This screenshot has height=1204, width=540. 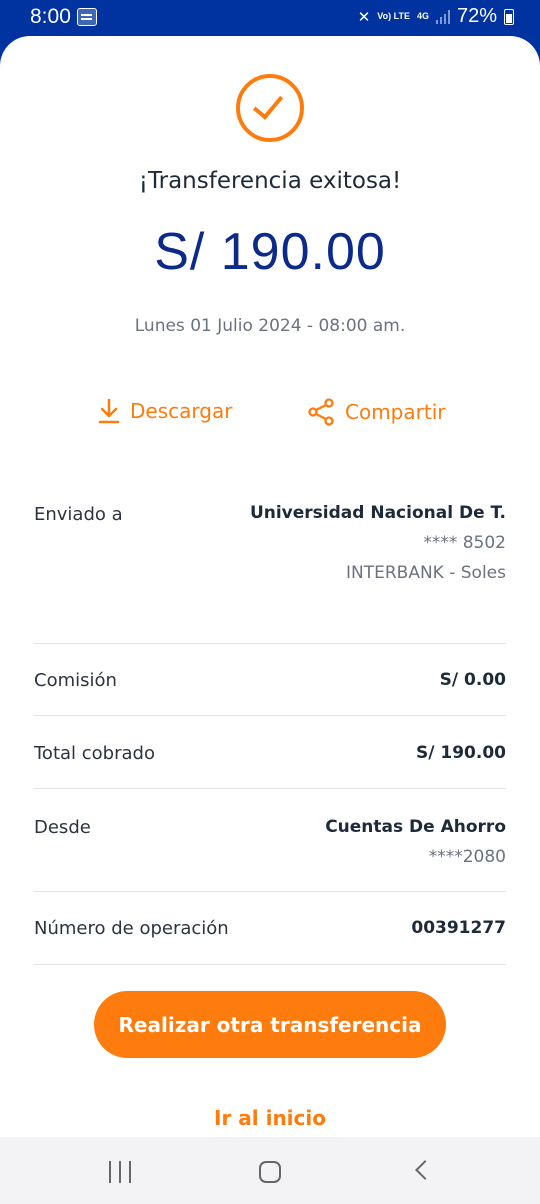 I want to click on status-time: 8:00, so click(x=50, y=16).